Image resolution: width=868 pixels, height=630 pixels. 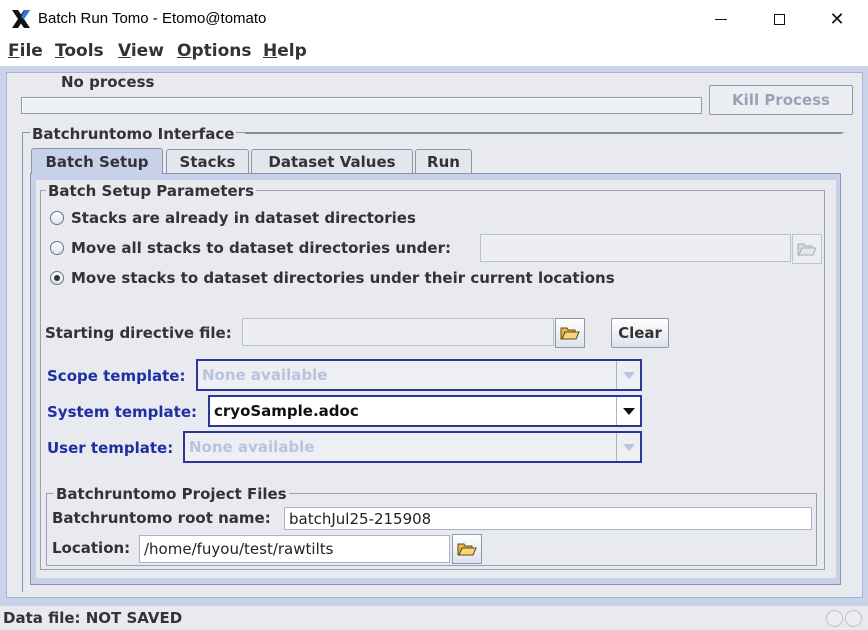 What do you see at coordinates (110, 448) in the screenshot?
I see `user-template-label: User template:` at bounding box center [110, 448].